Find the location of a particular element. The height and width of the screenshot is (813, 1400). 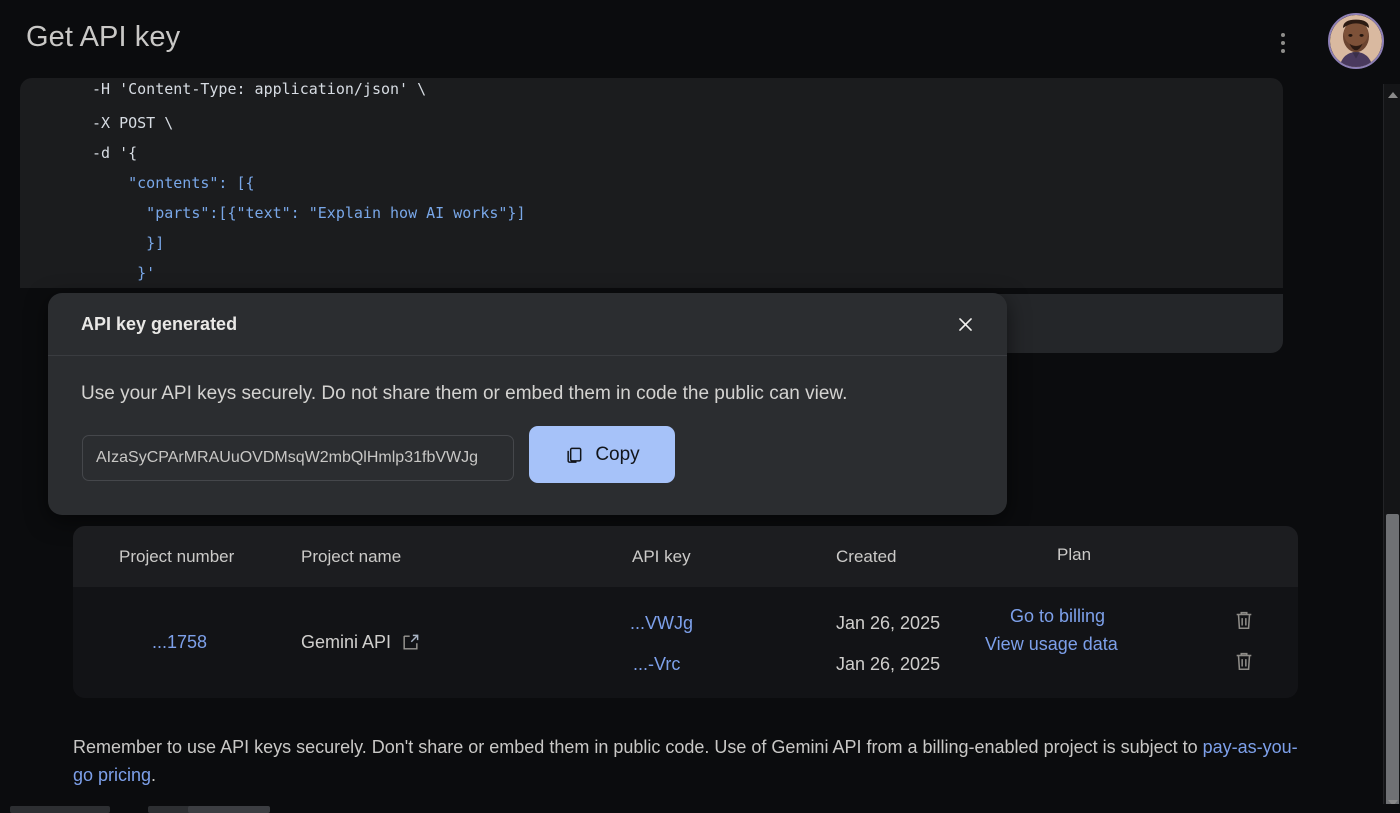

code-line: -d '{ is located at coordinates (687, 153).